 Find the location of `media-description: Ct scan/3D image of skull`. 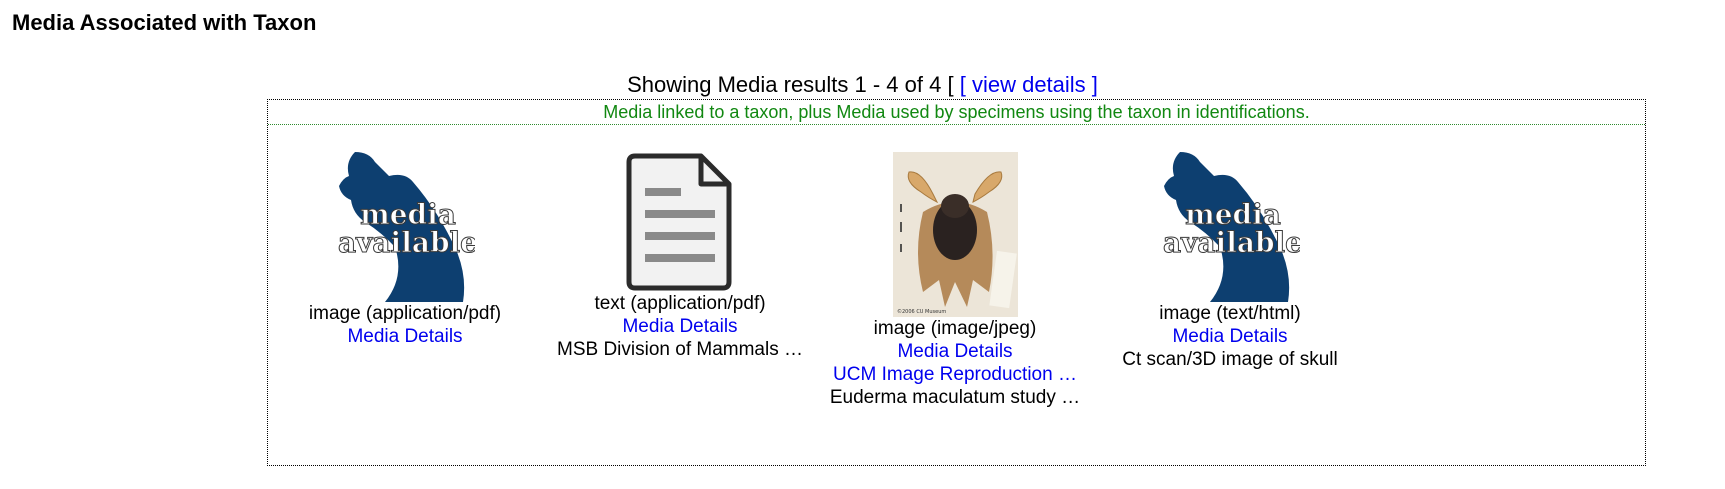

media-description: Ct scan/3D image of skull is located at coordinates (1230, 359).